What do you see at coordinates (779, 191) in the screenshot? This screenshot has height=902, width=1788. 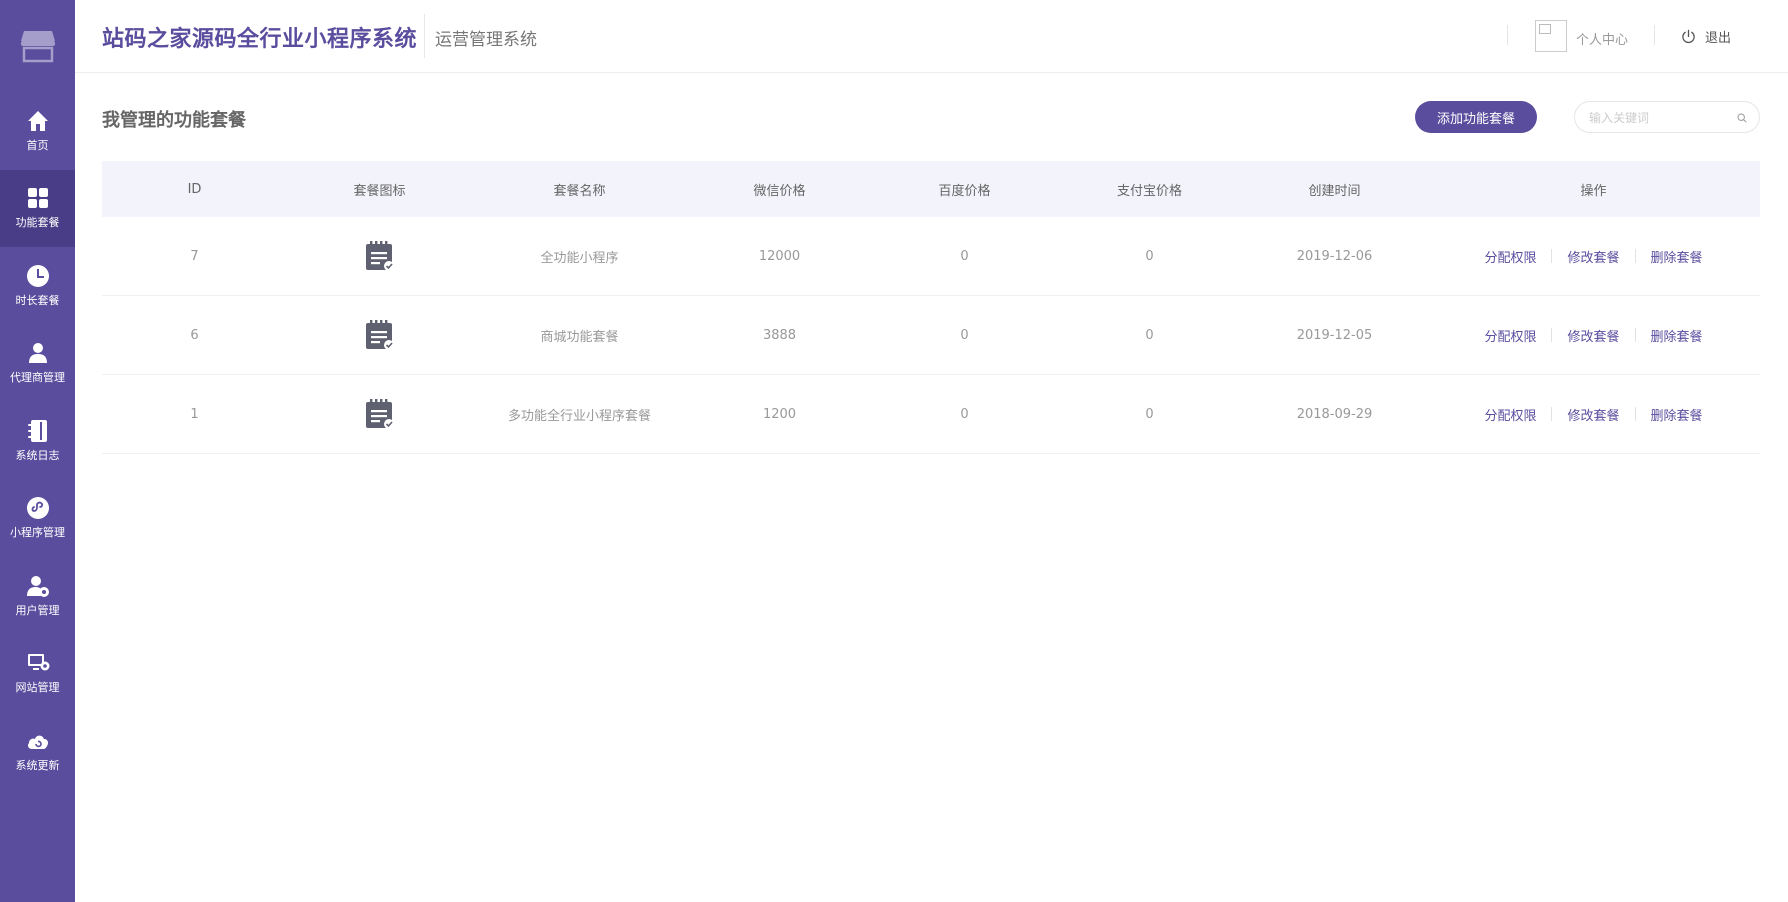 I see `column-header: 微信价格` at bounding box center [779, 191].